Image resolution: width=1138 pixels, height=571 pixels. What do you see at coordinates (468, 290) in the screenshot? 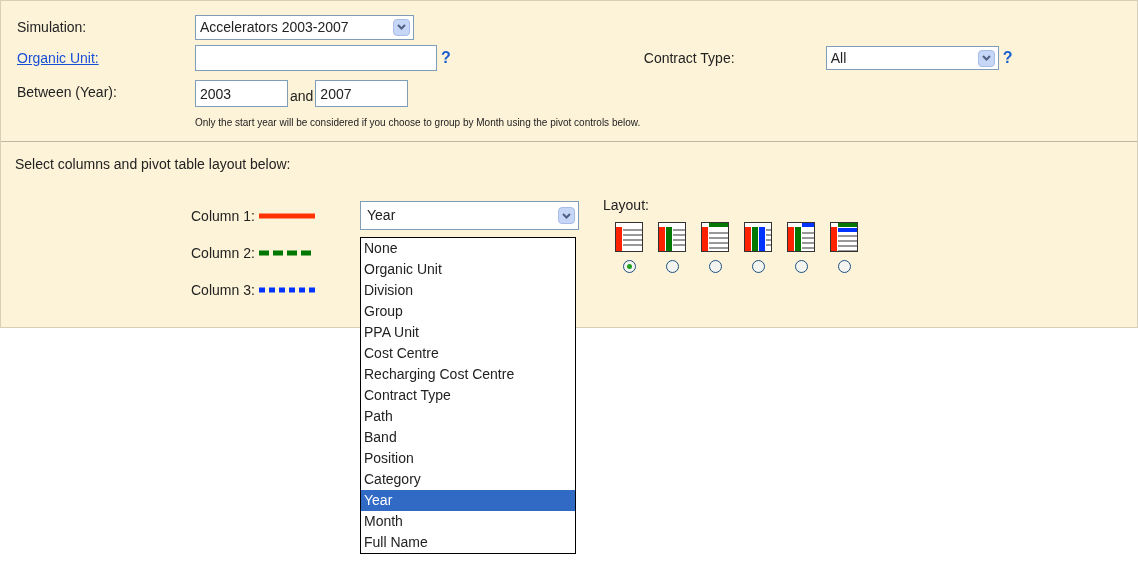
I see `dropdown-option: Division` at bounding box center [468, 290].